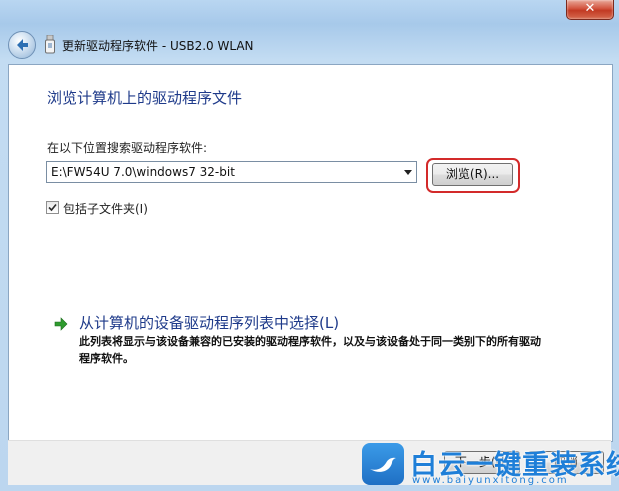 The image size is (619, 491). What do you see at coordinates (143, 172) in the screenshot?
I see `path-value: E:\FW54U 7.0\windows7 32-bit` at bounding box center [143, 172].